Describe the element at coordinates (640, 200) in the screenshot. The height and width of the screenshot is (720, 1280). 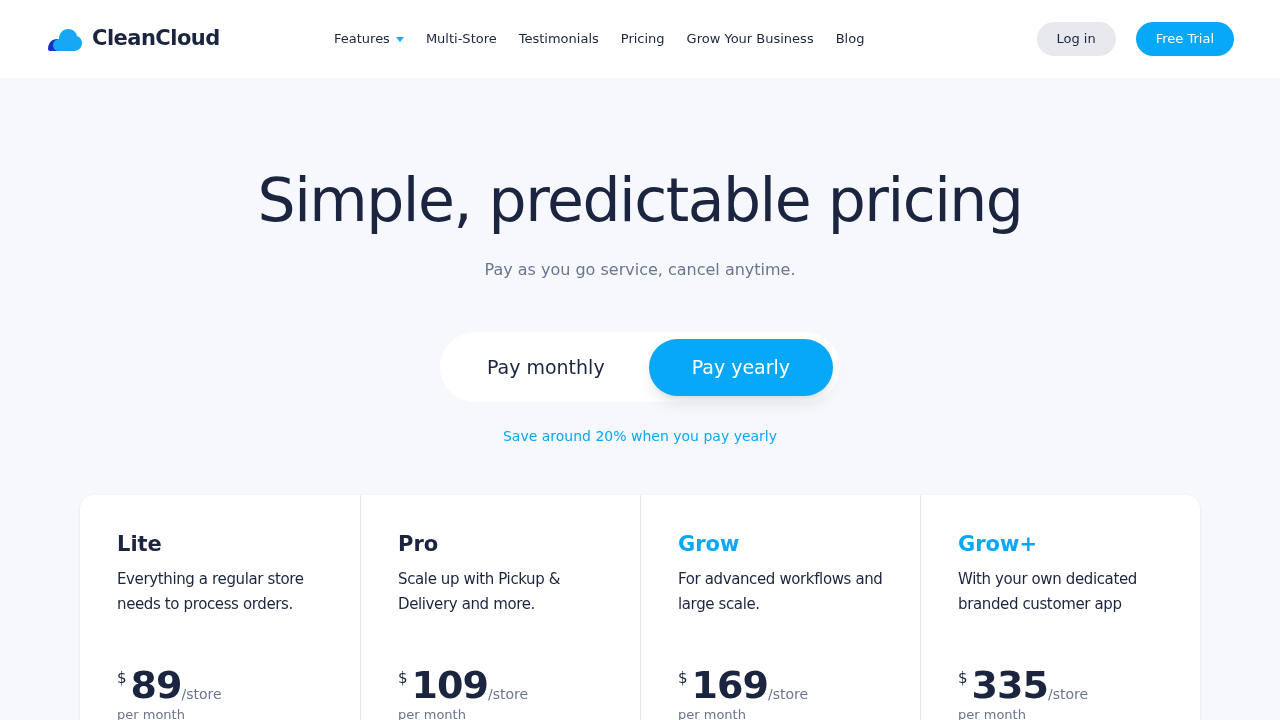
I see `page-title: Simple, predictable pricing` at that location.